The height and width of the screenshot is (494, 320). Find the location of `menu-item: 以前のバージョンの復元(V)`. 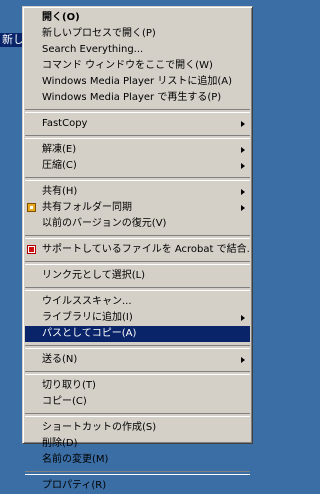

menu-item: 以前のバージョンの復元(V) is located at coordinates (137, 224).